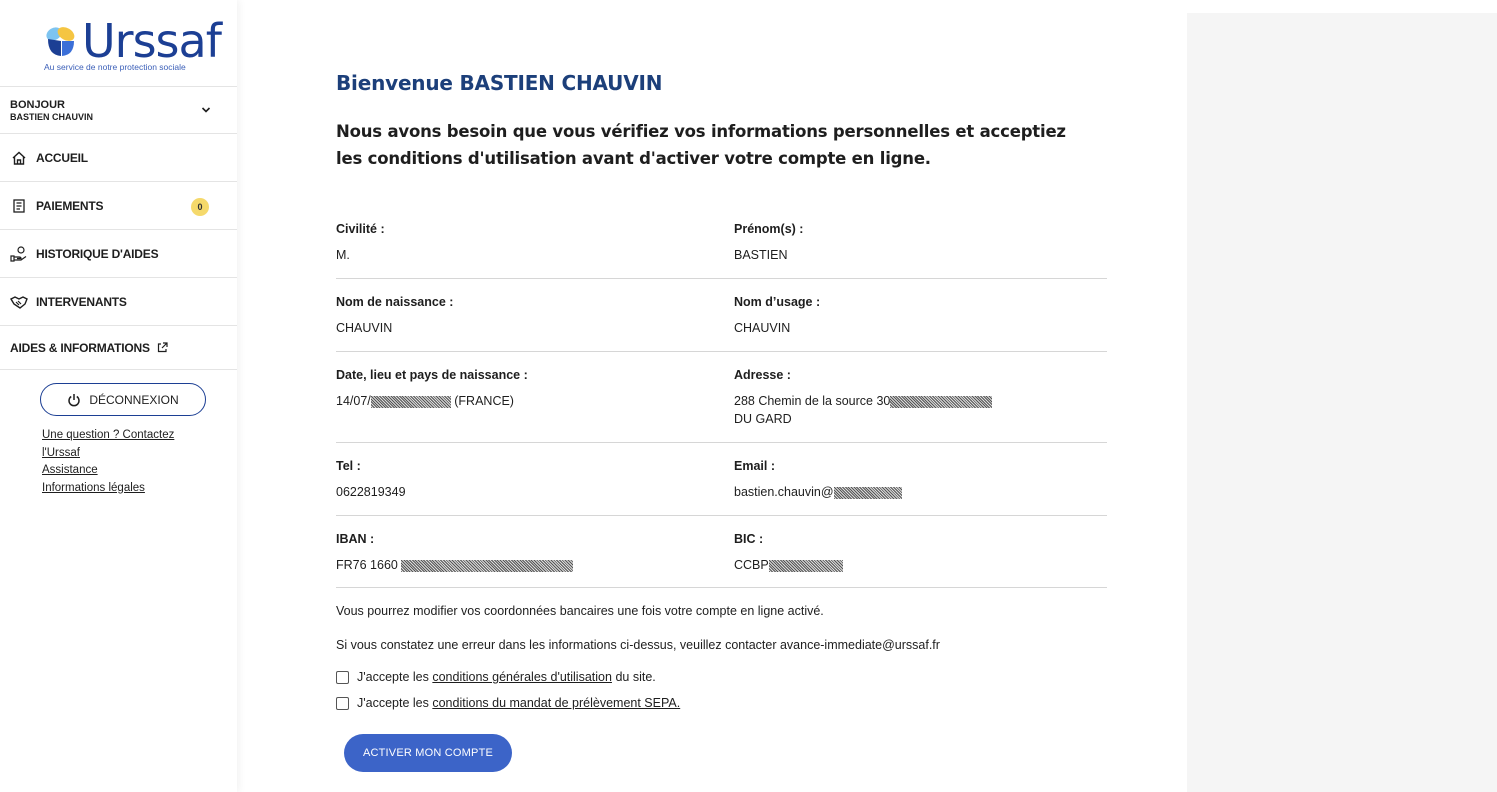 The height and width of the screenshot is (792, 1497). I want to click on hand-coin-icon, so click(19, 254).